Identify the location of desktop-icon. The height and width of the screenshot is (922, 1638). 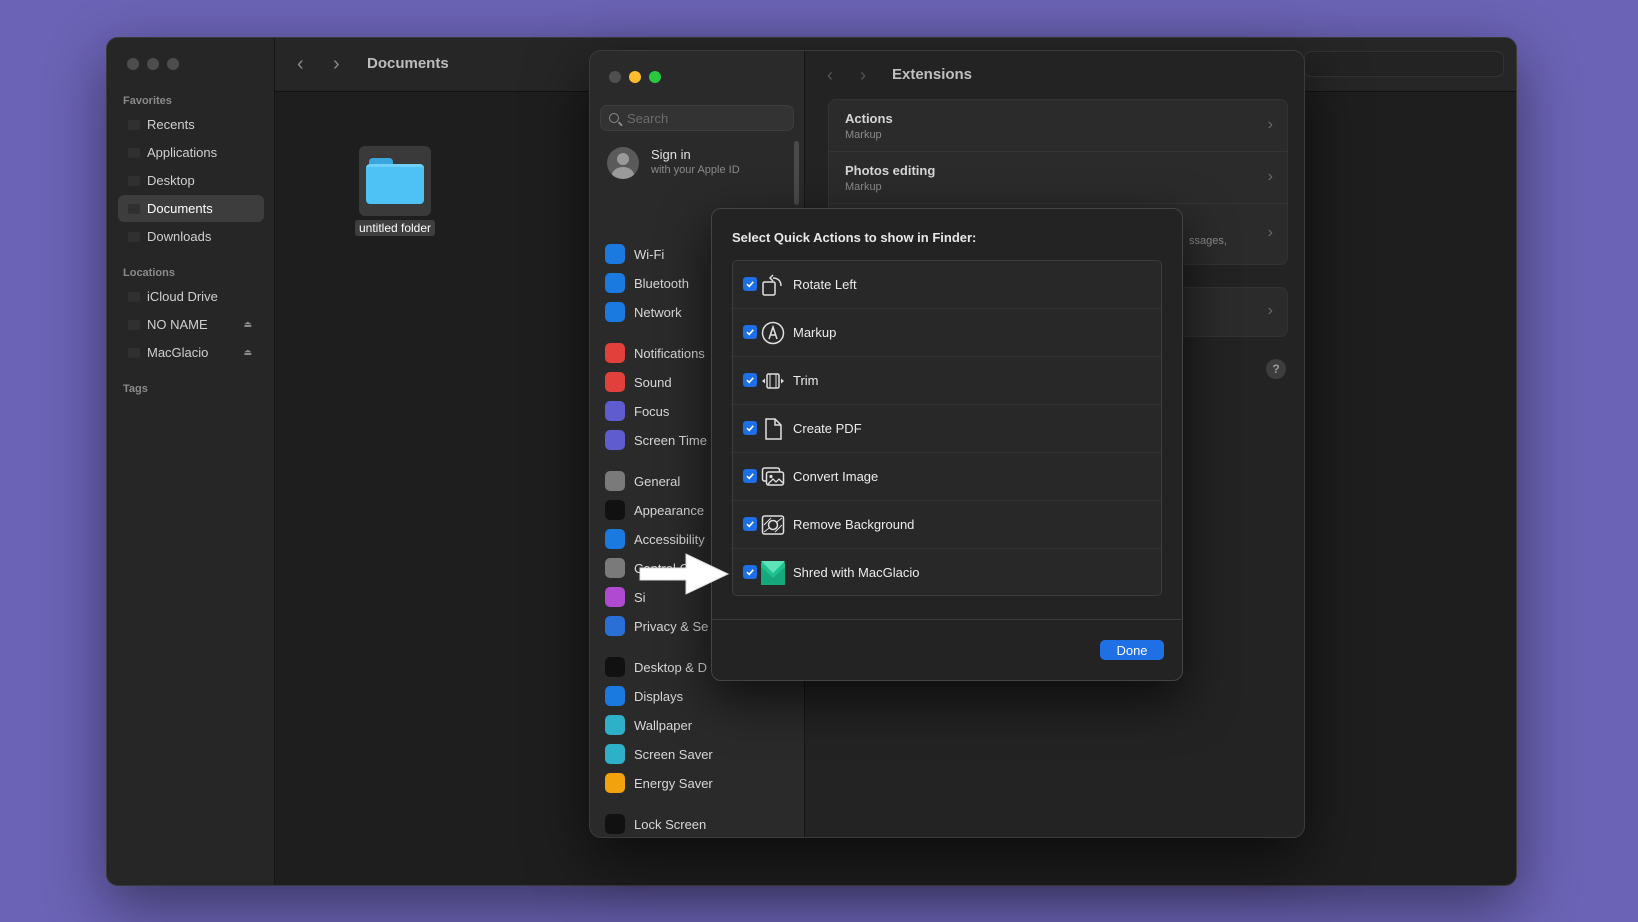
(134, 180).